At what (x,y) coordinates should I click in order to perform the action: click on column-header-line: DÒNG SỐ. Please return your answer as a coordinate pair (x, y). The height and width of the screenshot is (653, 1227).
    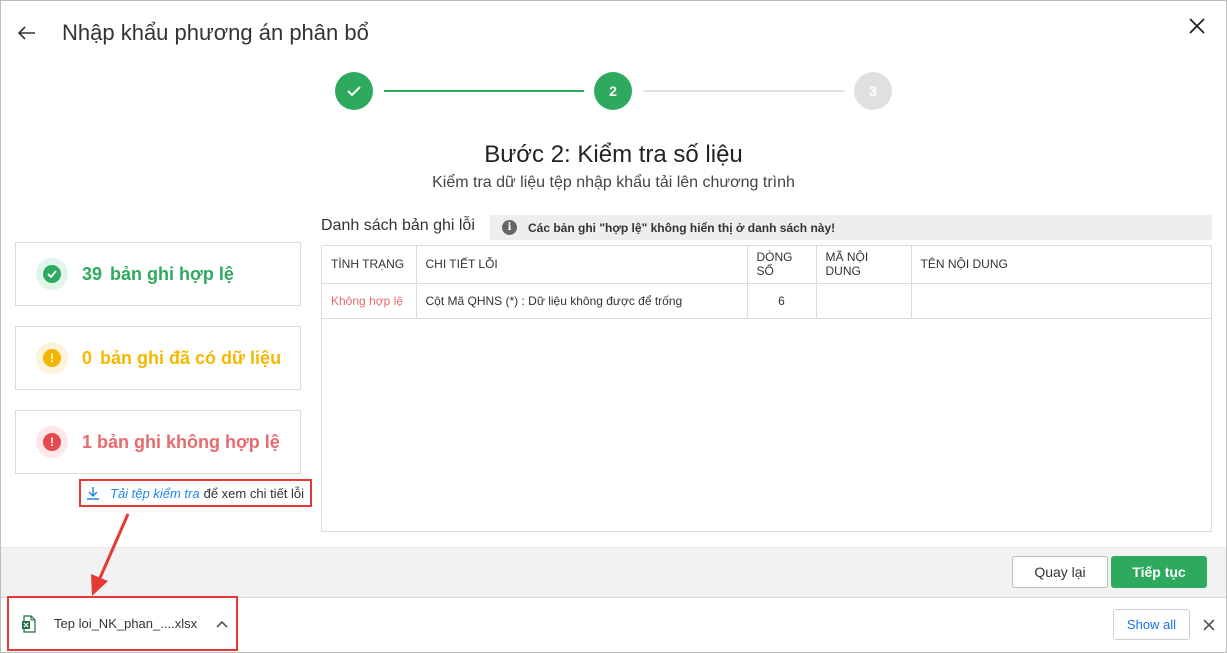
    Looking at the image, I should click on (782, 265).